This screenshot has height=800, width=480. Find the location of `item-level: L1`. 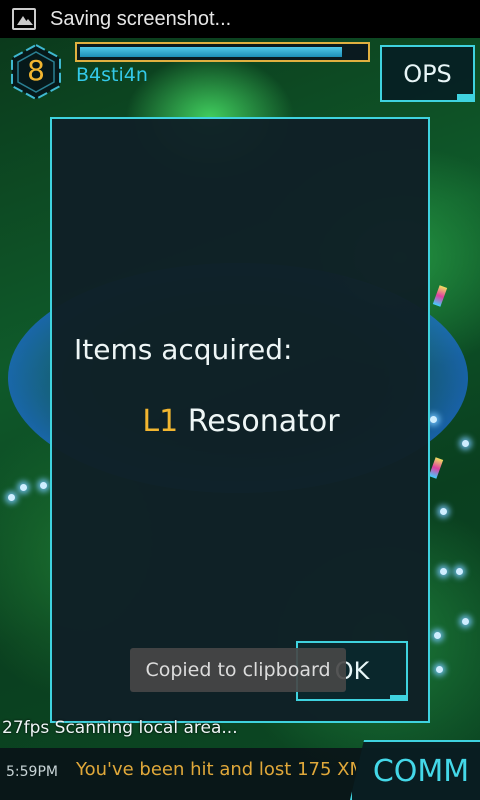

item-level: L1 is located at coordinates (160, 421).